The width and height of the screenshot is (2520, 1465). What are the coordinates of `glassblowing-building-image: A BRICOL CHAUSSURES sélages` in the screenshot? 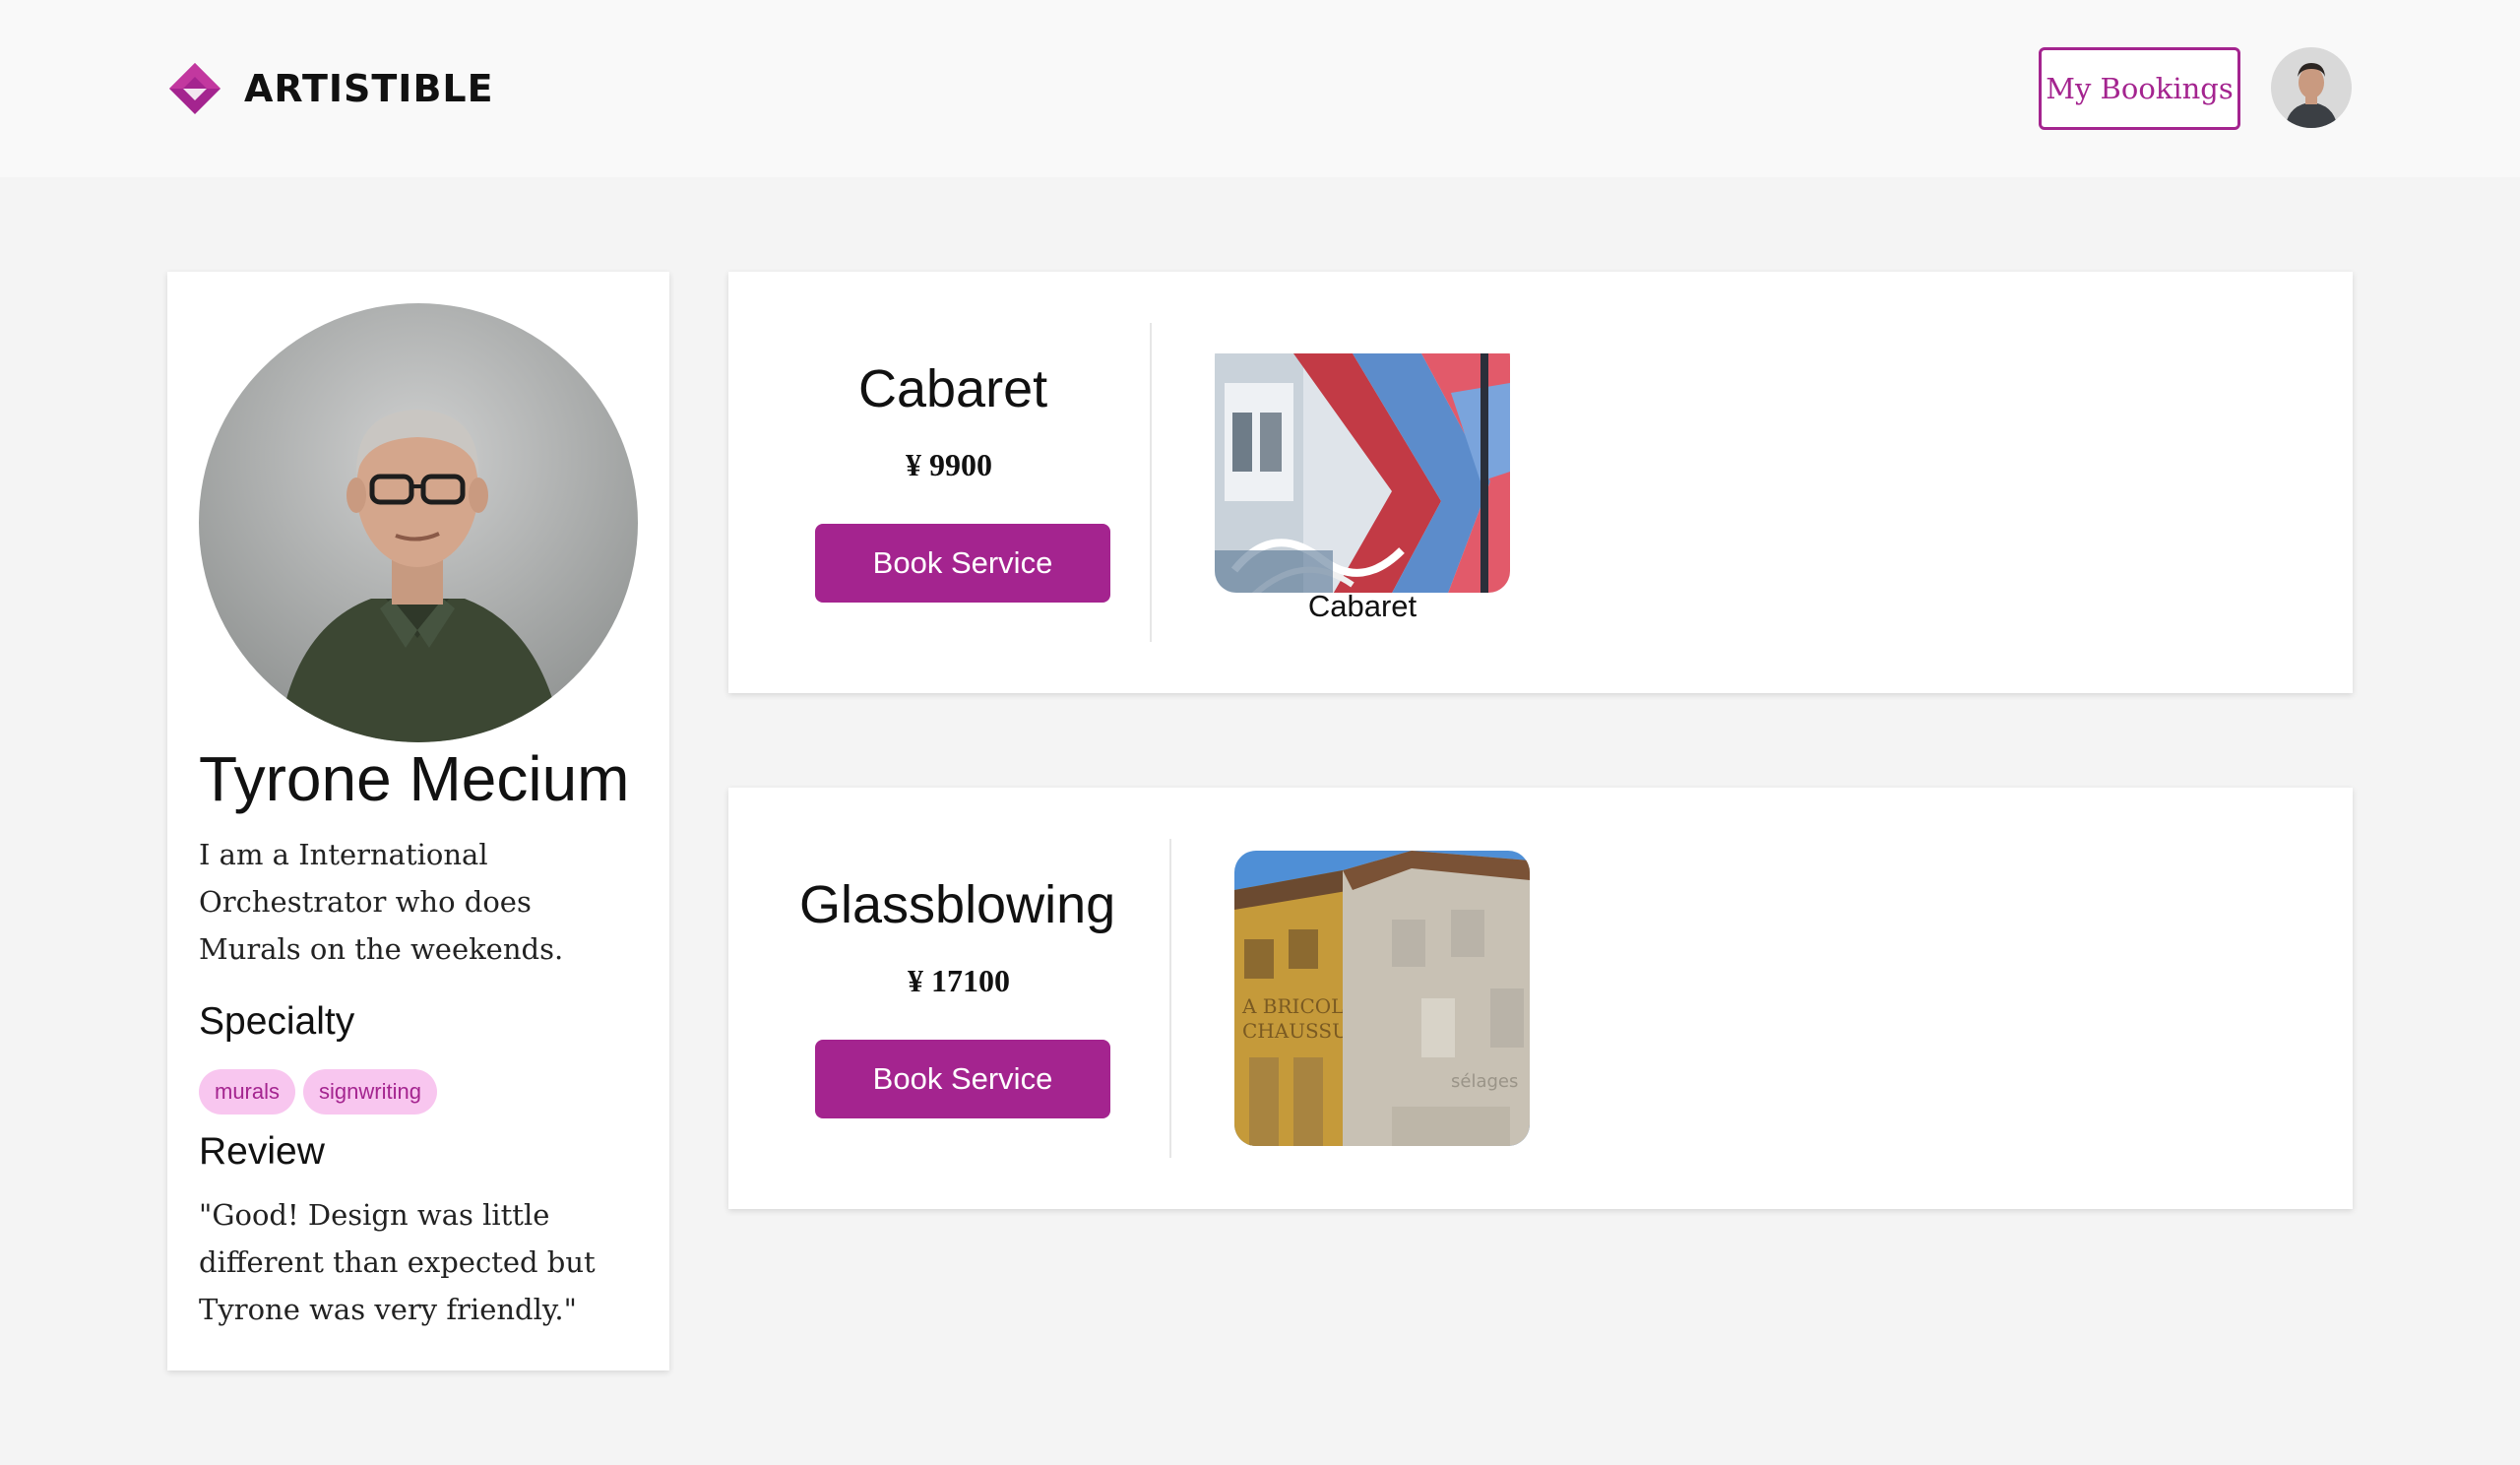 It's located at (1382, 998).